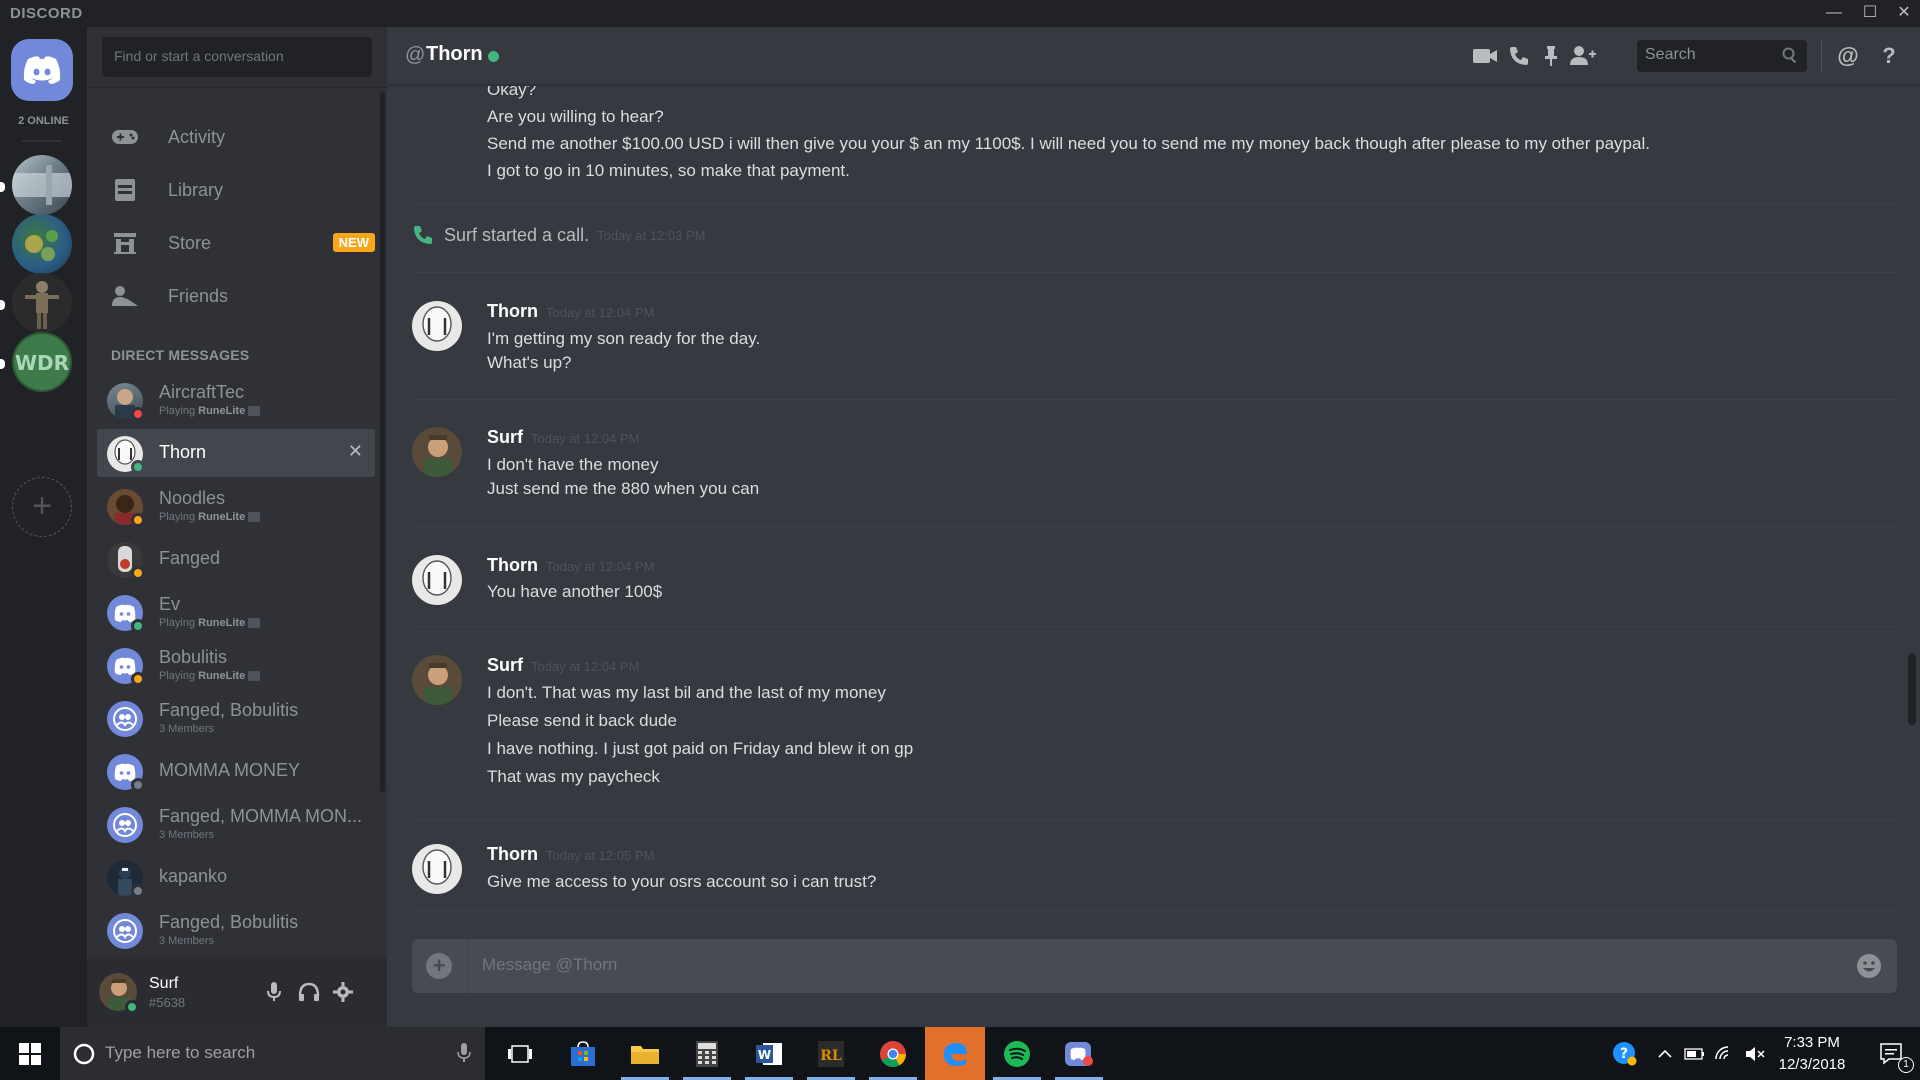 Image resolution: width=1920 pixels, height=1080 pixels. Describe the element at coordinates (138, 414) in the screenshot. I see `status-dnd-icon` at that location.